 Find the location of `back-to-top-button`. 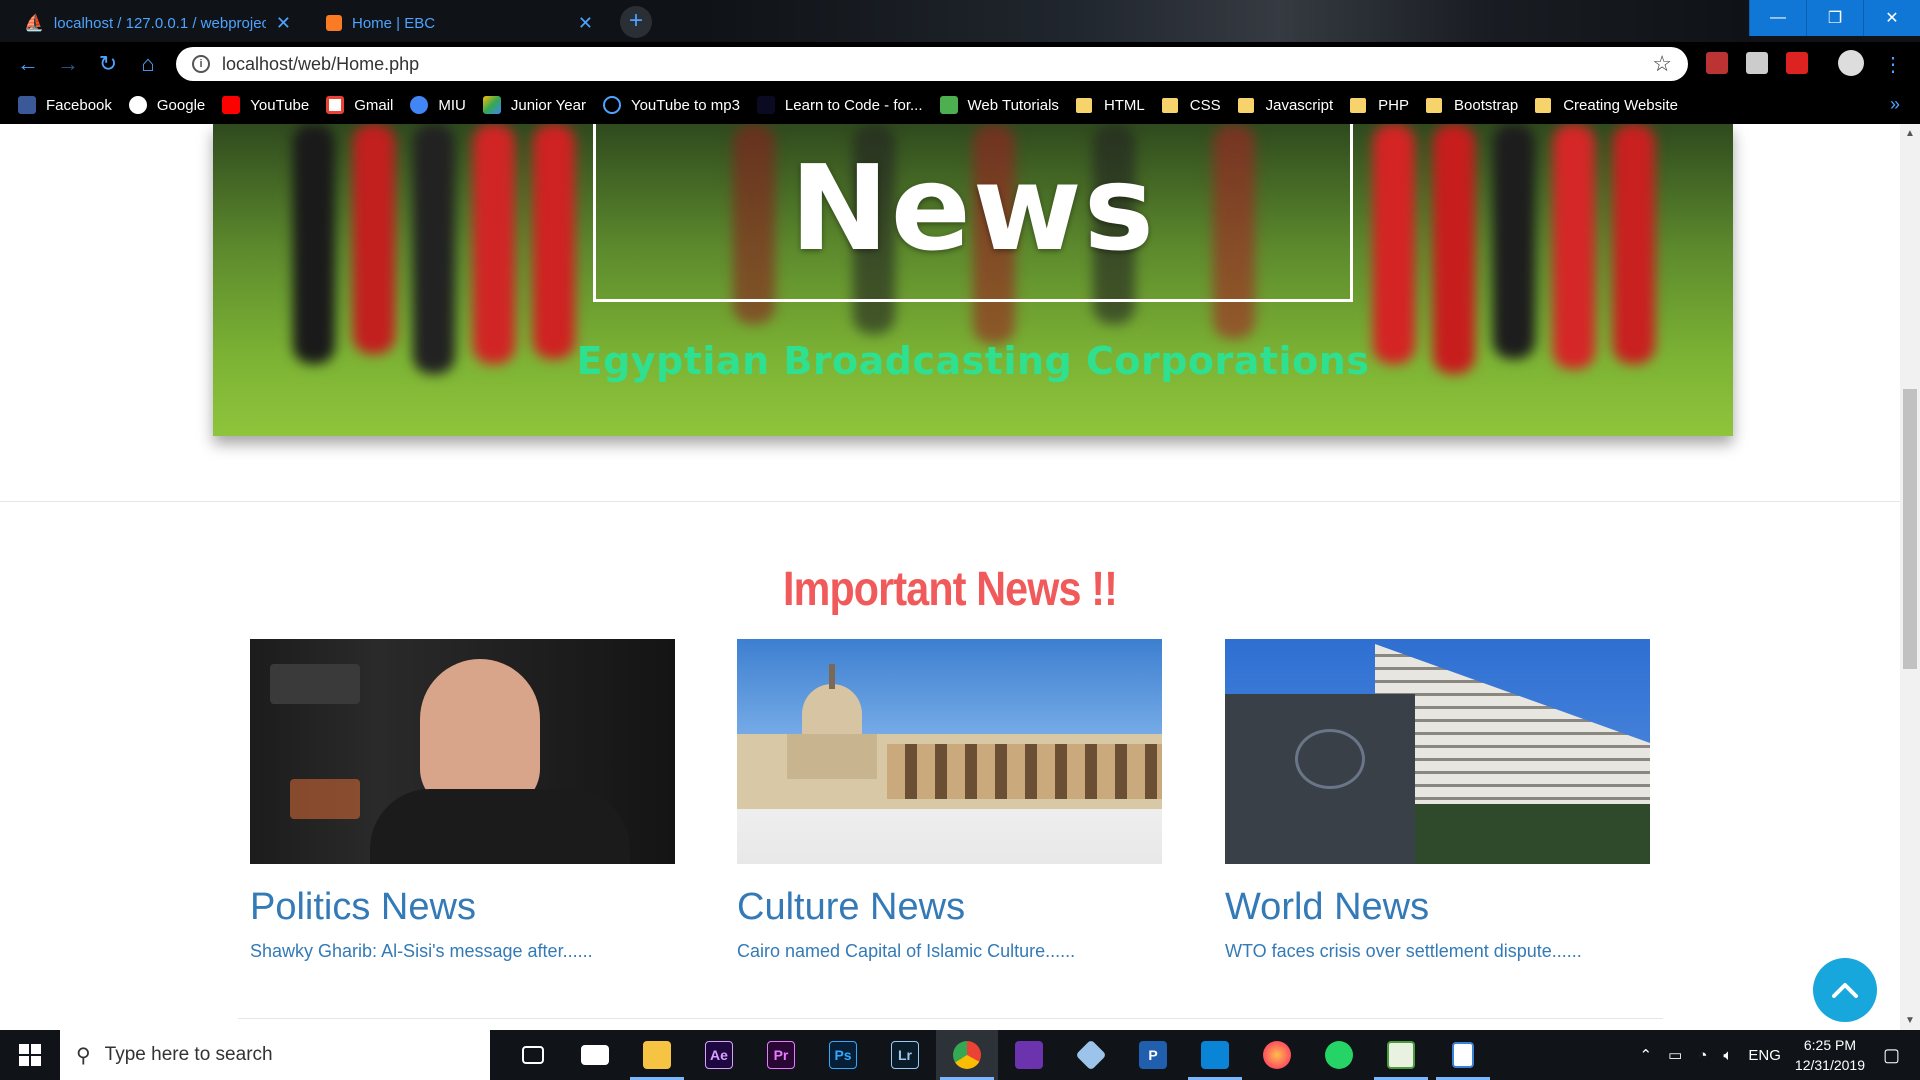

back-to-top-button is located at coordinates (1845, 990).